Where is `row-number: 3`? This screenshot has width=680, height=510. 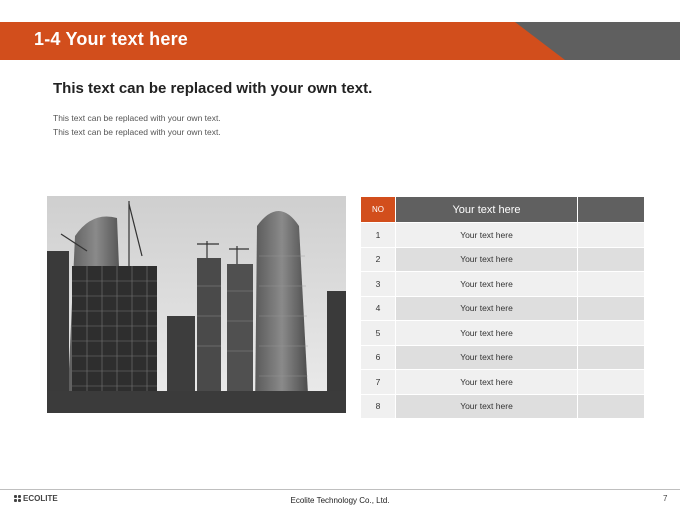
row-number: 3 is located at coordinates (378, 283).